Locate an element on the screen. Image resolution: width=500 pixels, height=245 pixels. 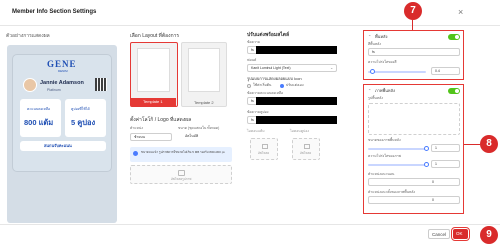
logo-upload-label: อัพโหลดรูปภาพ is located at coordinates (181, 179).